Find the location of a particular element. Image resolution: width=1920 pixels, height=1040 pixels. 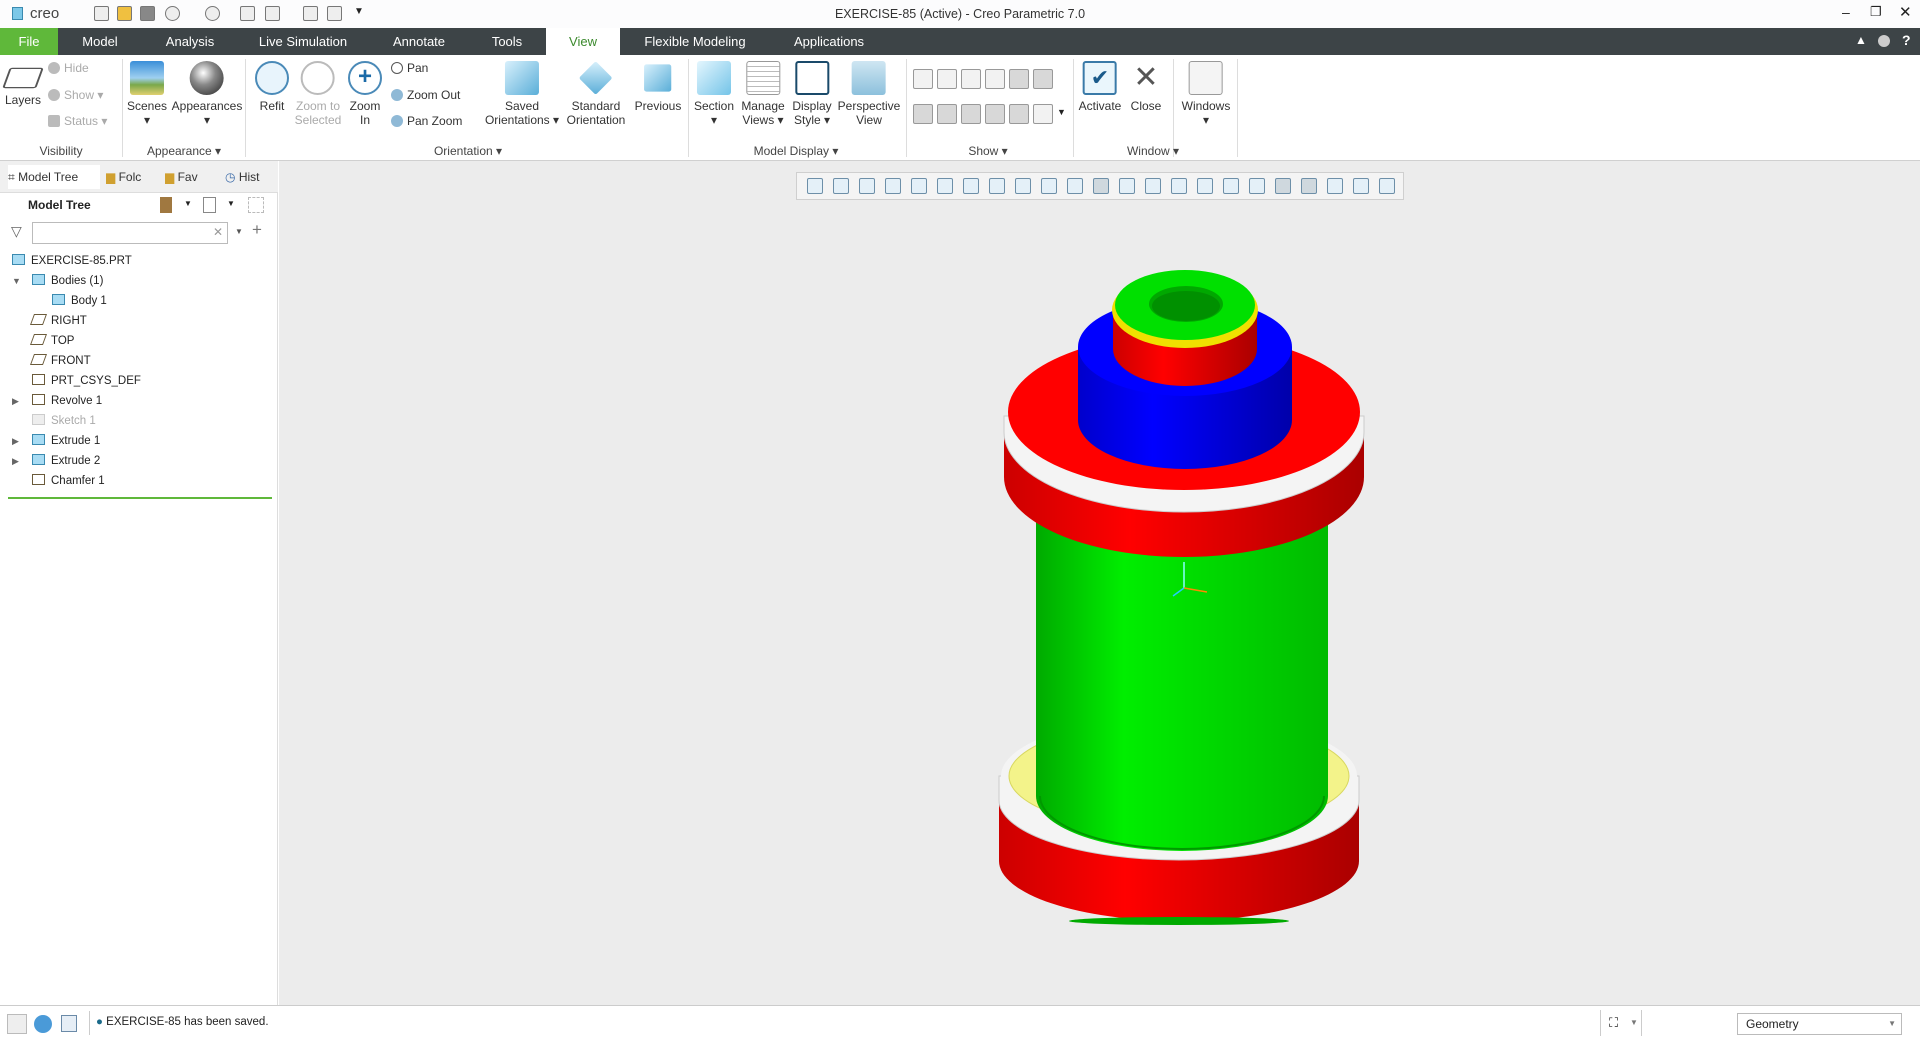

note-icon is located at coordinates (1387, 186).